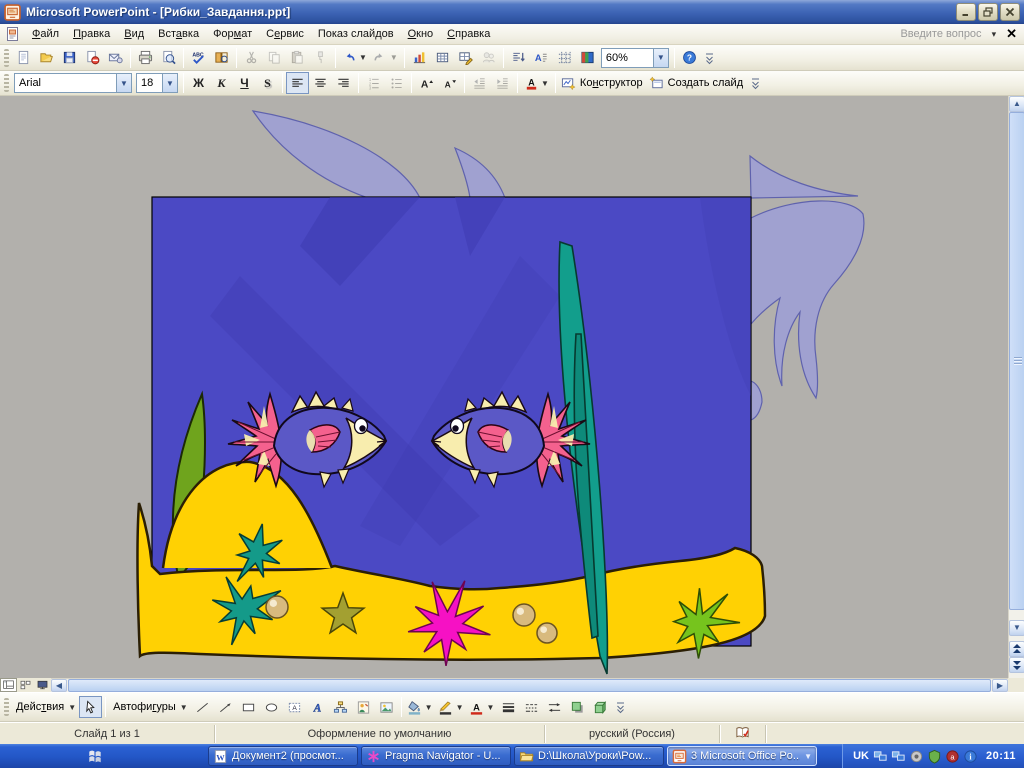 The height and width of the screenshot is (768, 1024). What do you see at coordinates (91, 707) in the screenshot?
I see `select-objects-button` at bounding box center [91, 707].